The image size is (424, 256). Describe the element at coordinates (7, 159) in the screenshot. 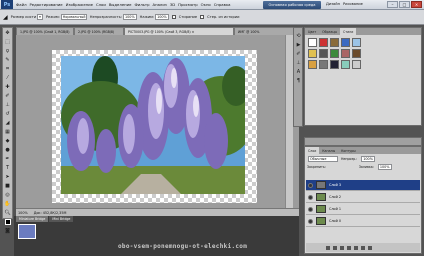

I see `pen-tool-icon: ✒` at that location.